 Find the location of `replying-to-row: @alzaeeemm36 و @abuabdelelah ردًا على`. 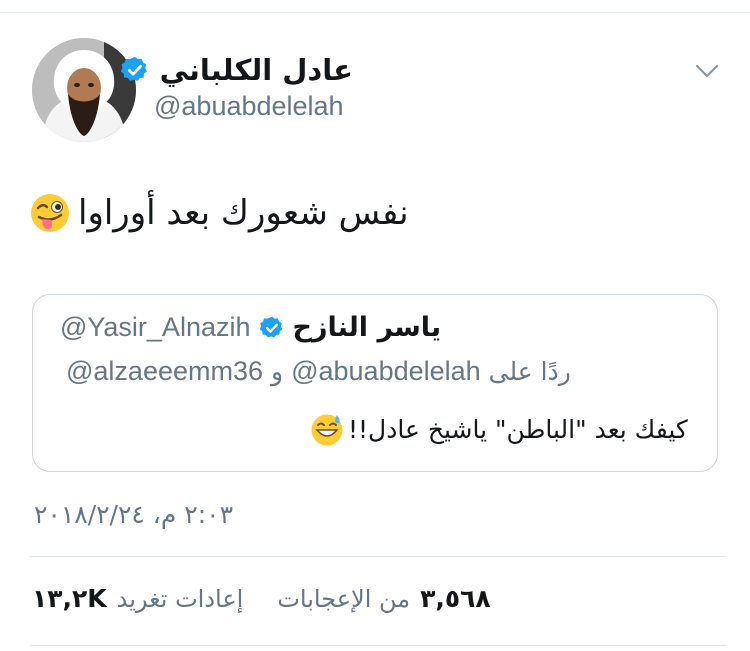

replying-to-row: @alzaeeemm36 و @abuabdelelah ردًا على is located at coordinates (318, 371).